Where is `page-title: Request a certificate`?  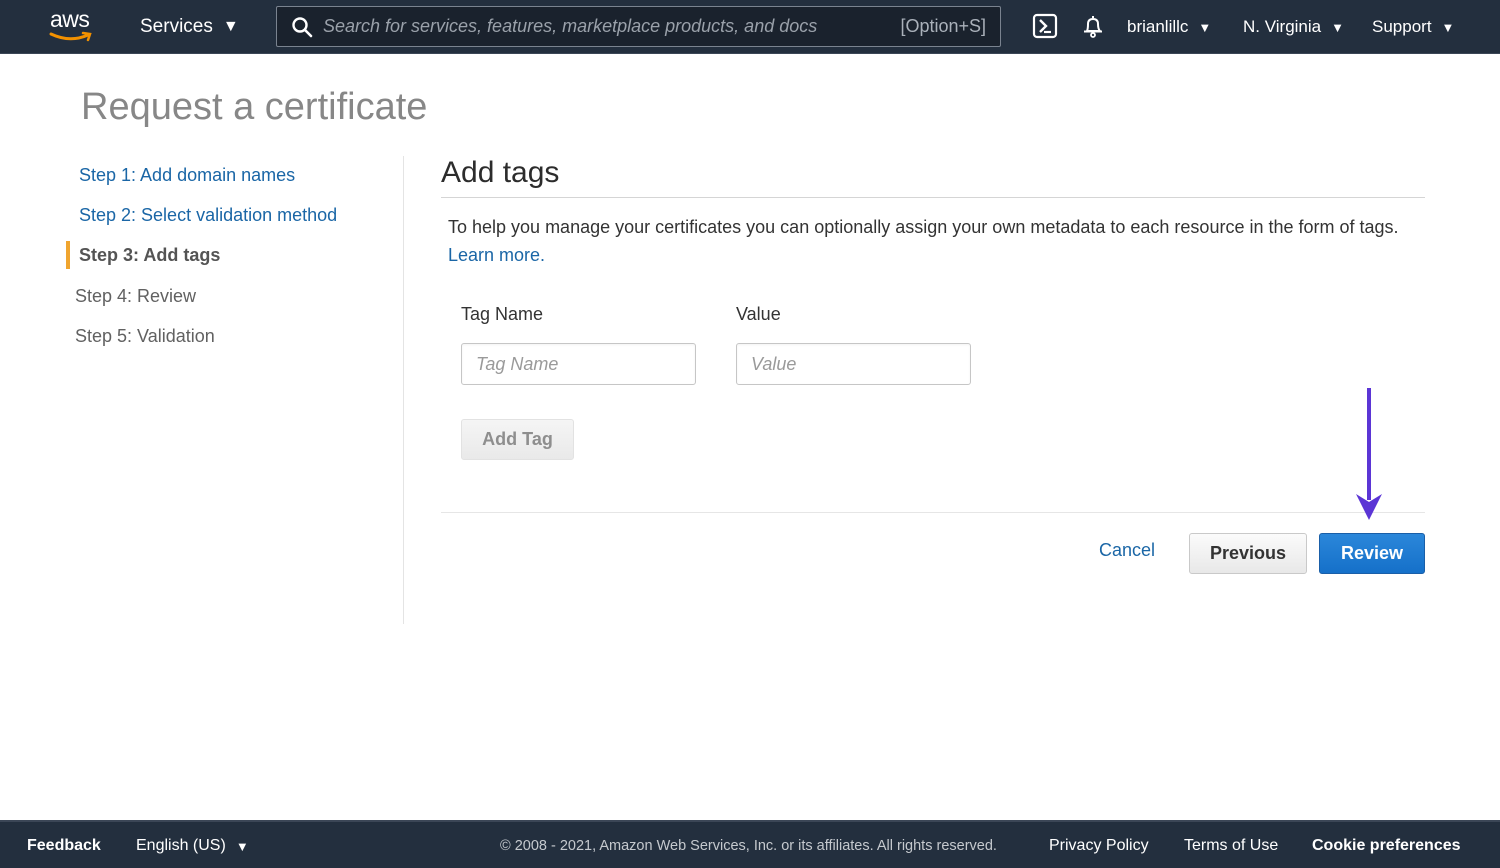
page-title: Request a certificate is located at coordinates (254, 107).